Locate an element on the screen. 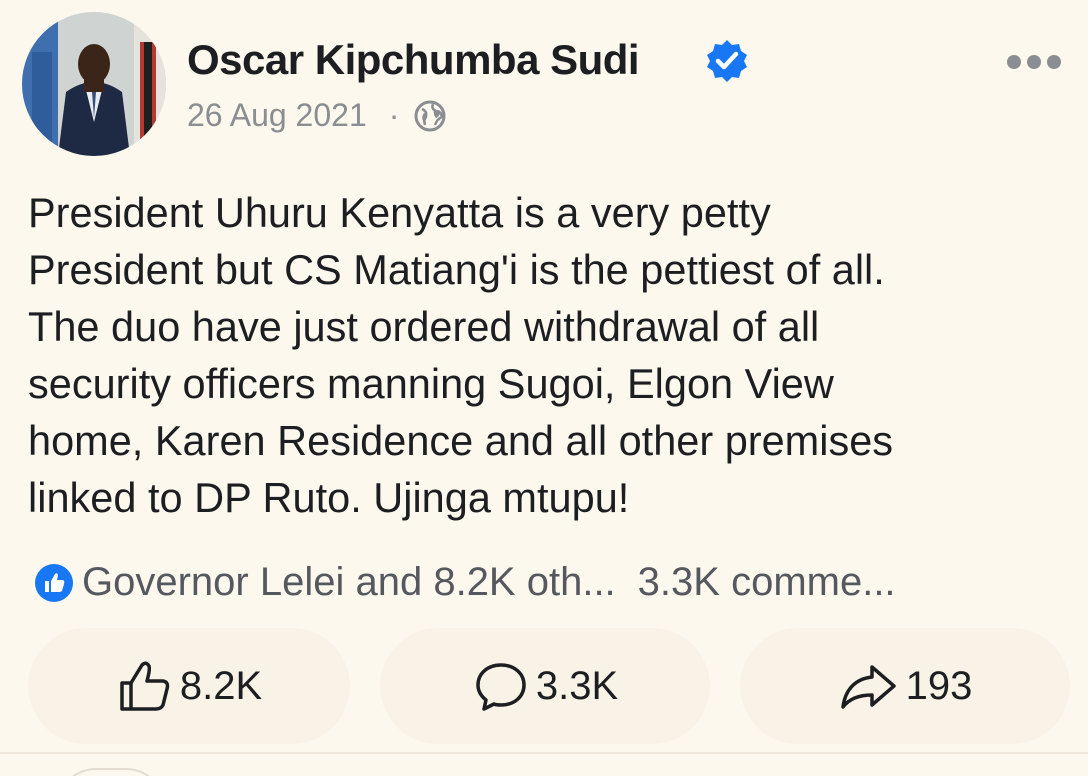  avatar is located at coordinates (94, 84).